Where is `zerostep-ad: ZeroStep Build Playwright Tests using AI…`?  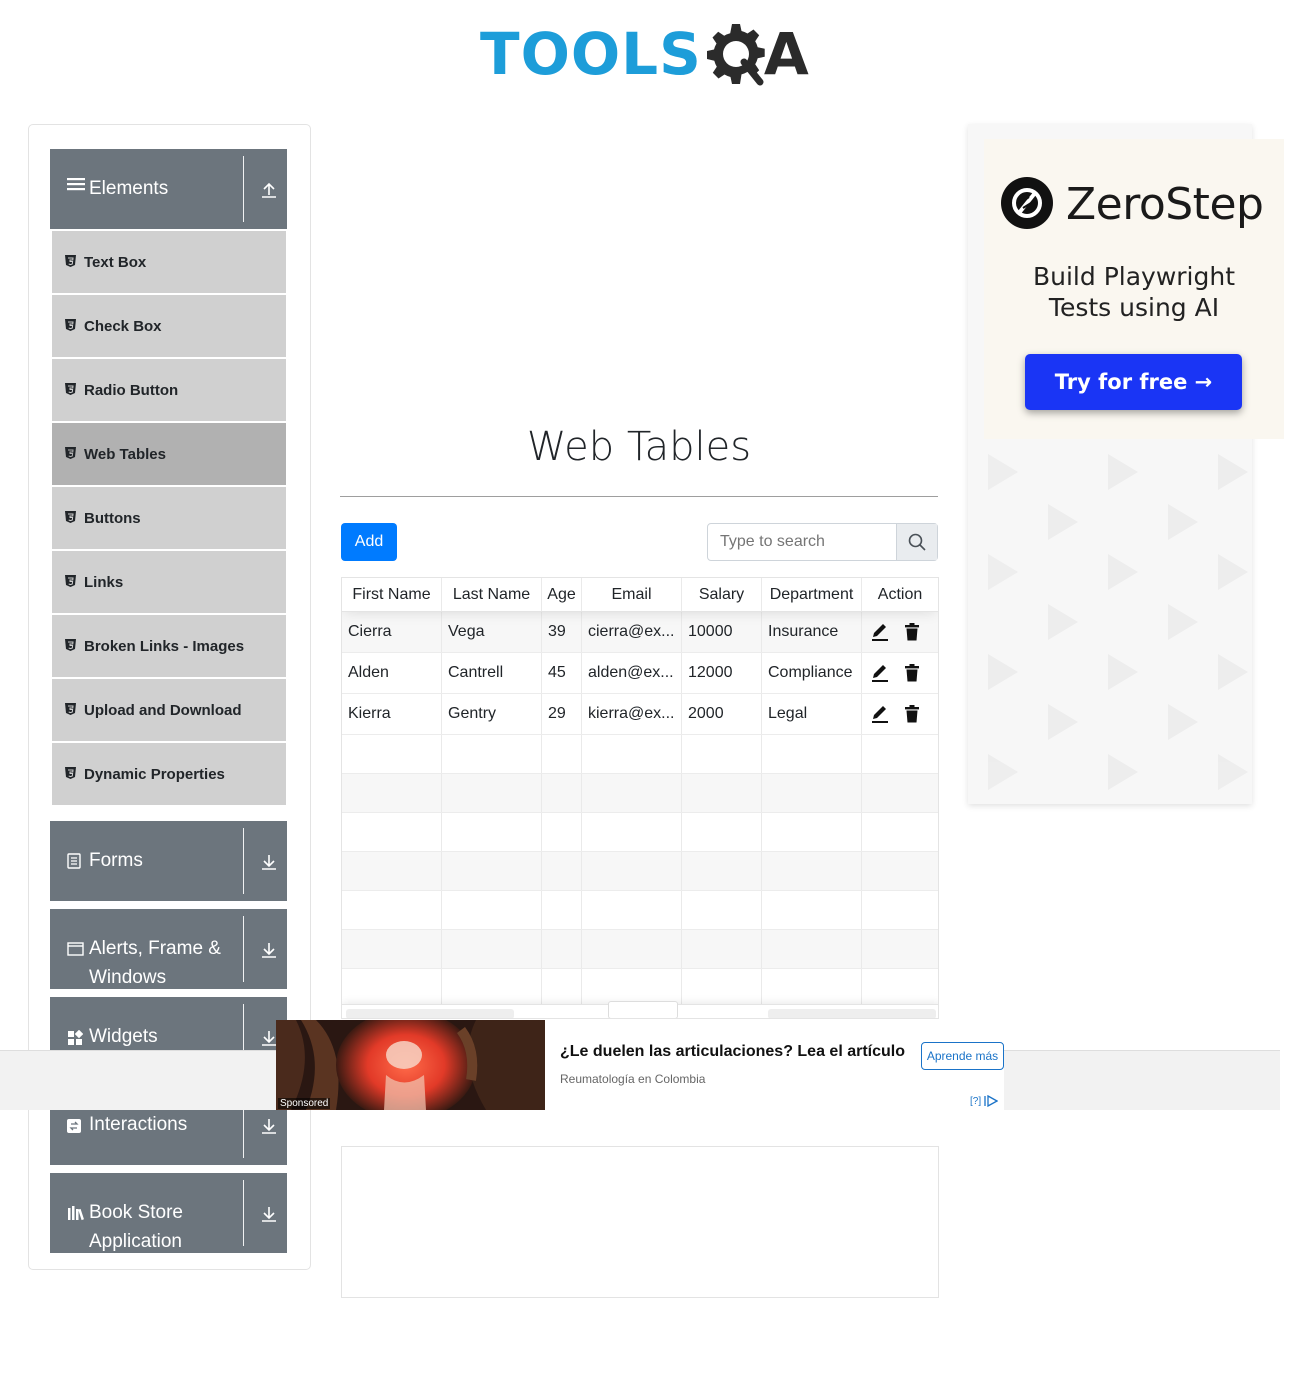 zerostep-ad: ZeroStep Build Playwright Tests using AI… is located at coordinates (1134, 289).